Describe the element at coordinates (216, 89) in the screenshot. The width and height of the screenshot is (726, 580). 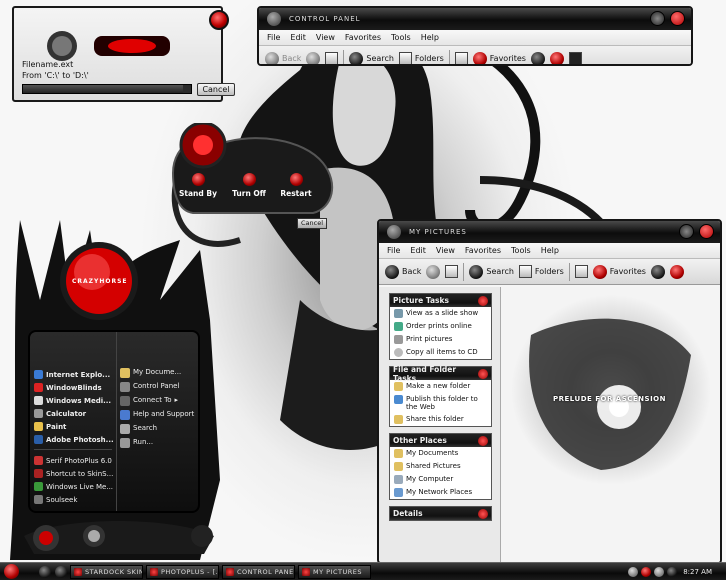
I see `copy-cancel-button: Cancel` at that location.